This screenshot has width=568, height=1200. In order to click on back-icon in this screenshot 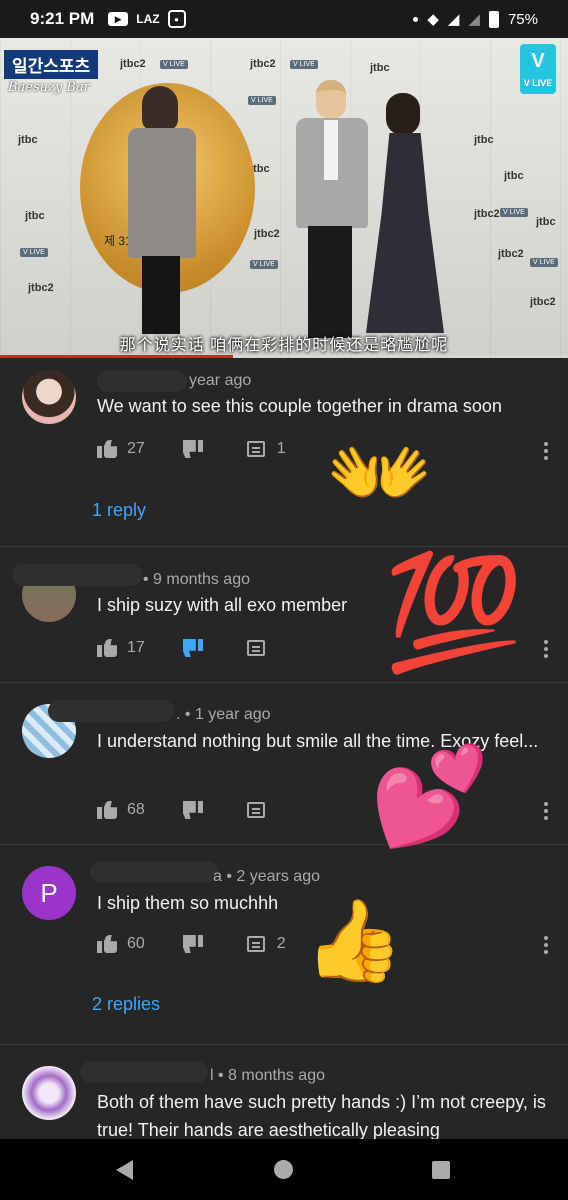, I will do `click(124, 1170)`.